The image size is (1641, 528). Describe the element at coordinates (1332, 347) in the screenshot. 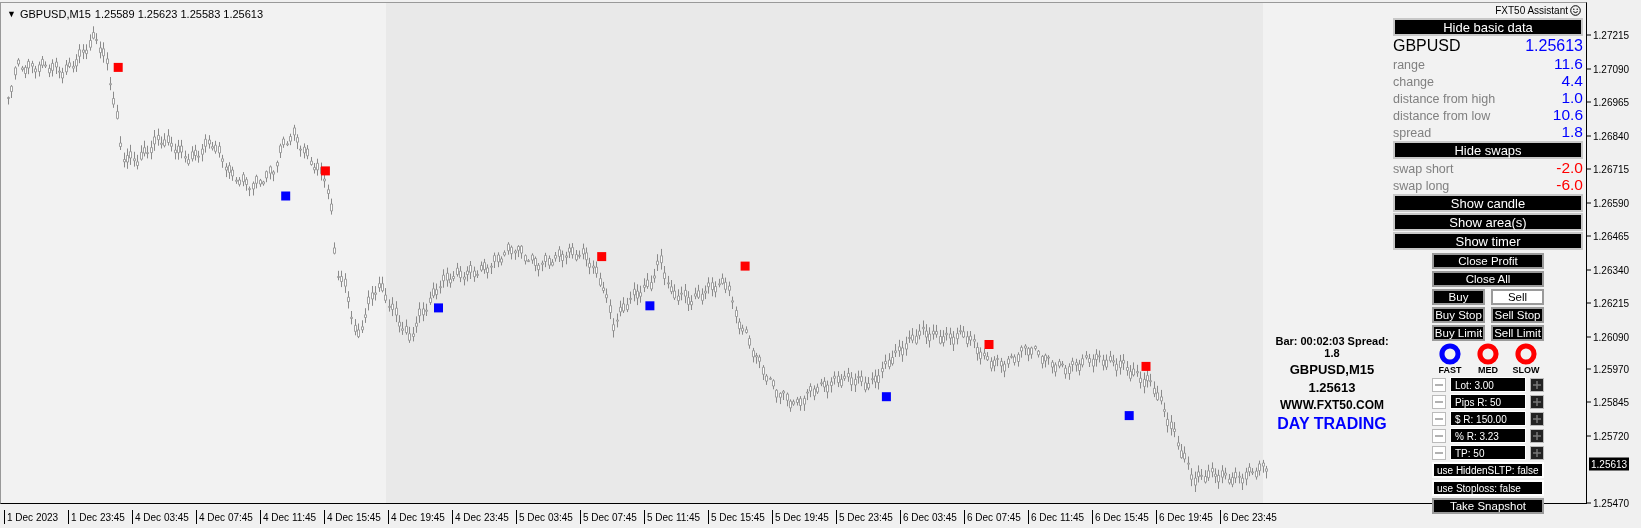

I see `bar-info: Bar: 00:02:03 Spread: 1.8` at that location.